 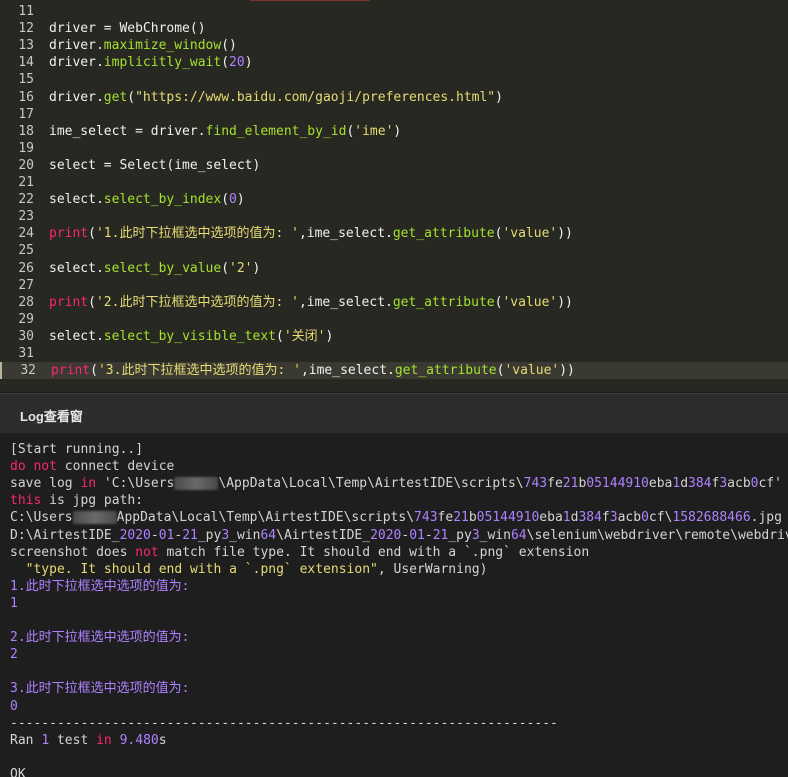 What do you see at coordinates (26, 302) in the screenshot?
I see `line-number: 28` at bounding box center [26, 302].